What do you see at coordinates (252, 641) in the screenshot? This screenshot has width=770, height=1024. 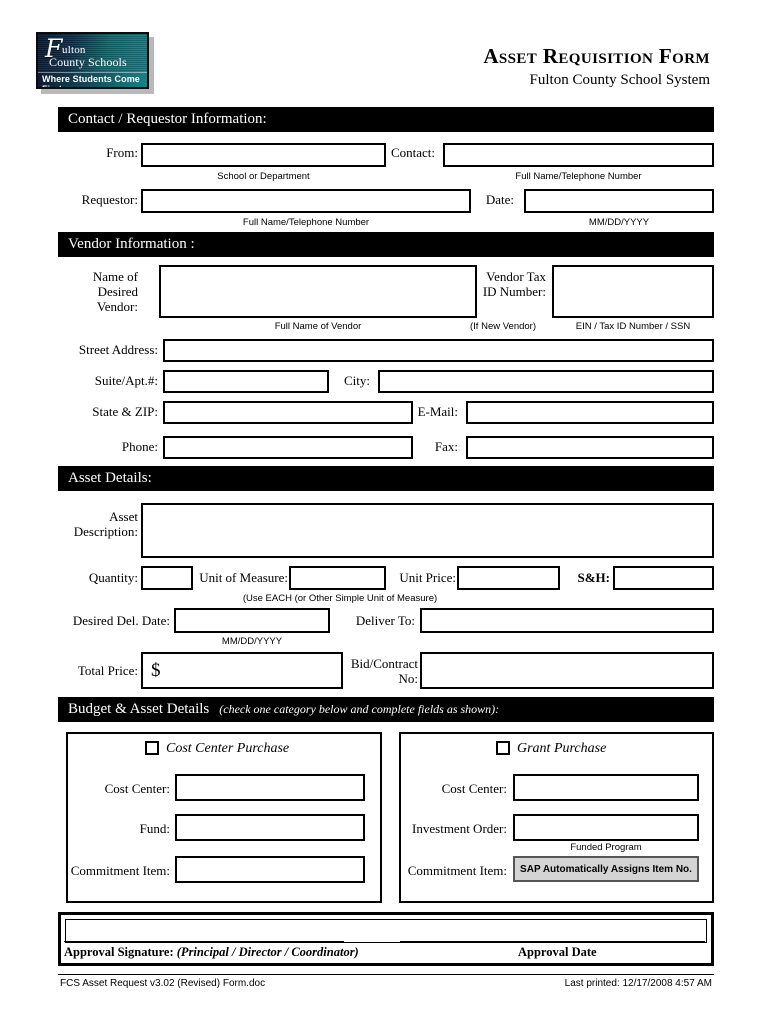 I see `desired-delivery-date-hint: MM/DD/YYYY` at bounding box center [252, 641].